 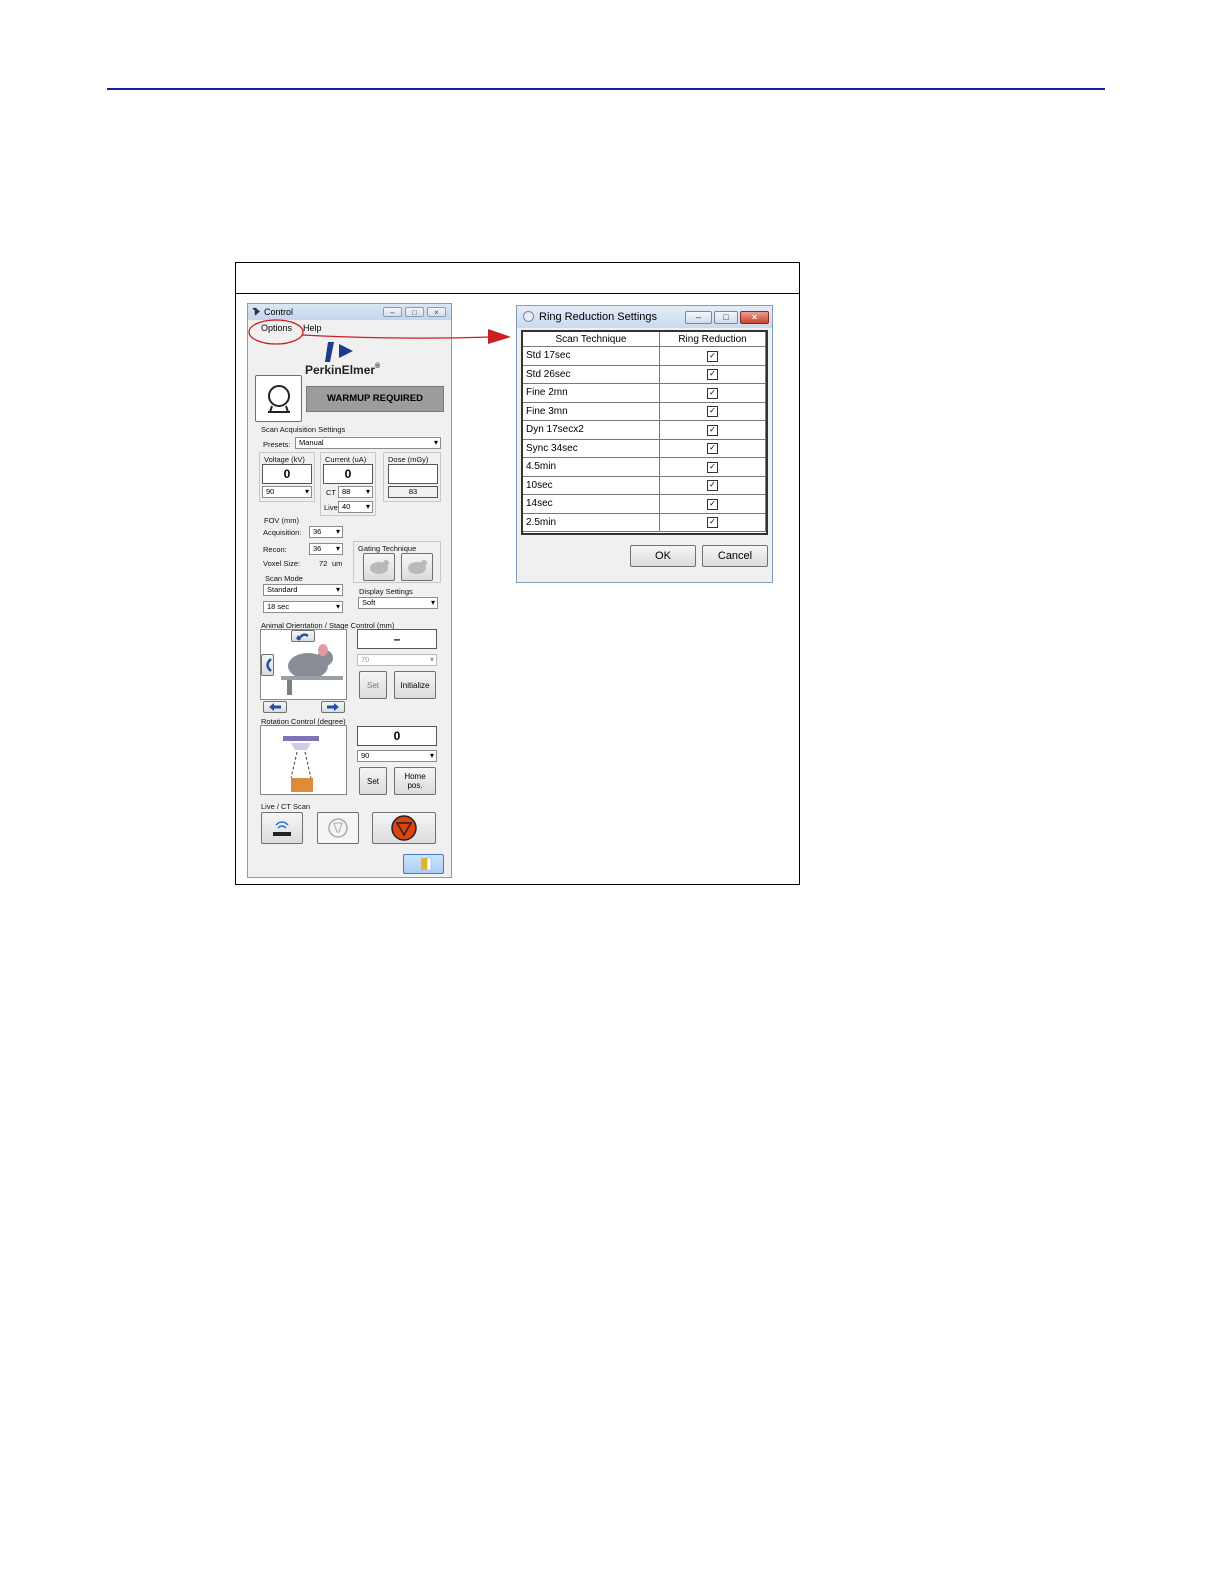 I want to click on gating-label: Gating Technique, so click(x=387, y=548).